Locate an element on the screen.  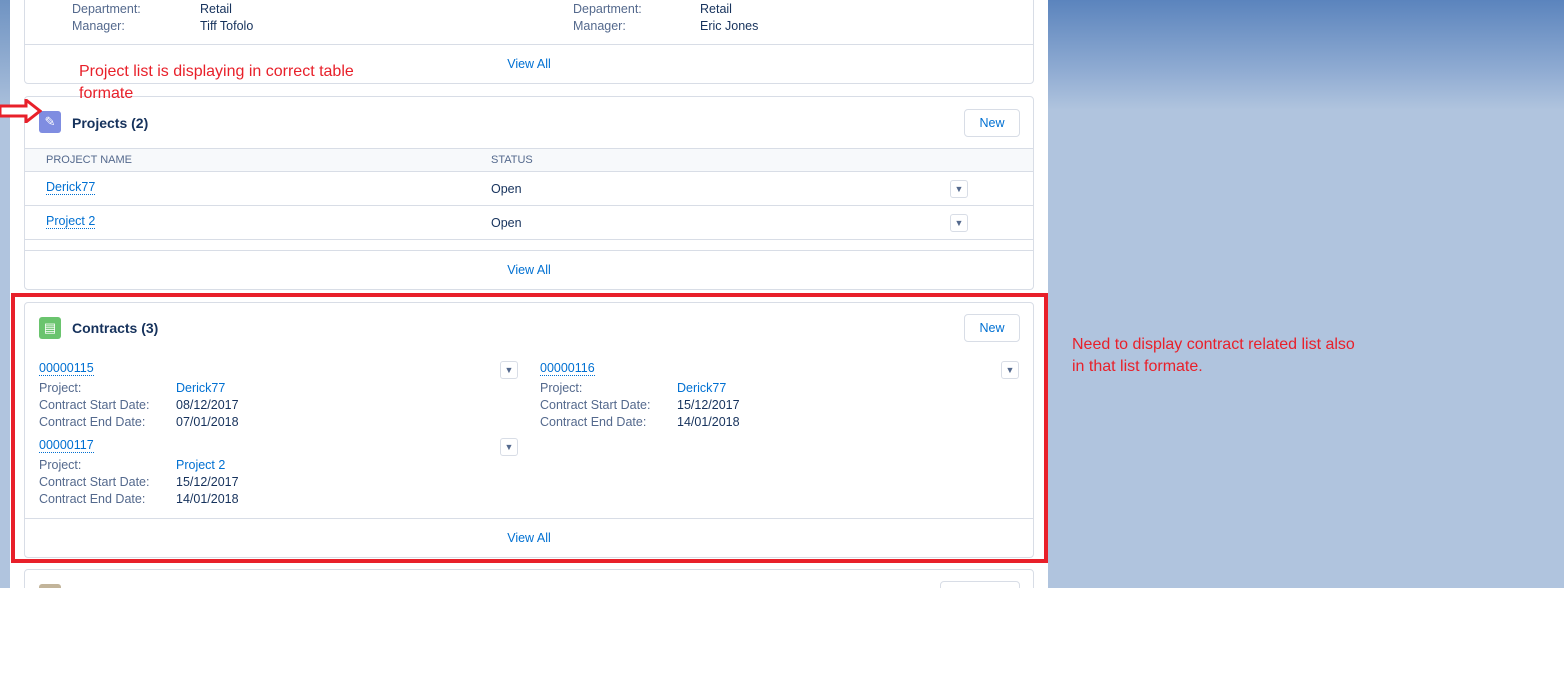
table-row: Project 2 Open ▼ is located at coordinates (529, 223).